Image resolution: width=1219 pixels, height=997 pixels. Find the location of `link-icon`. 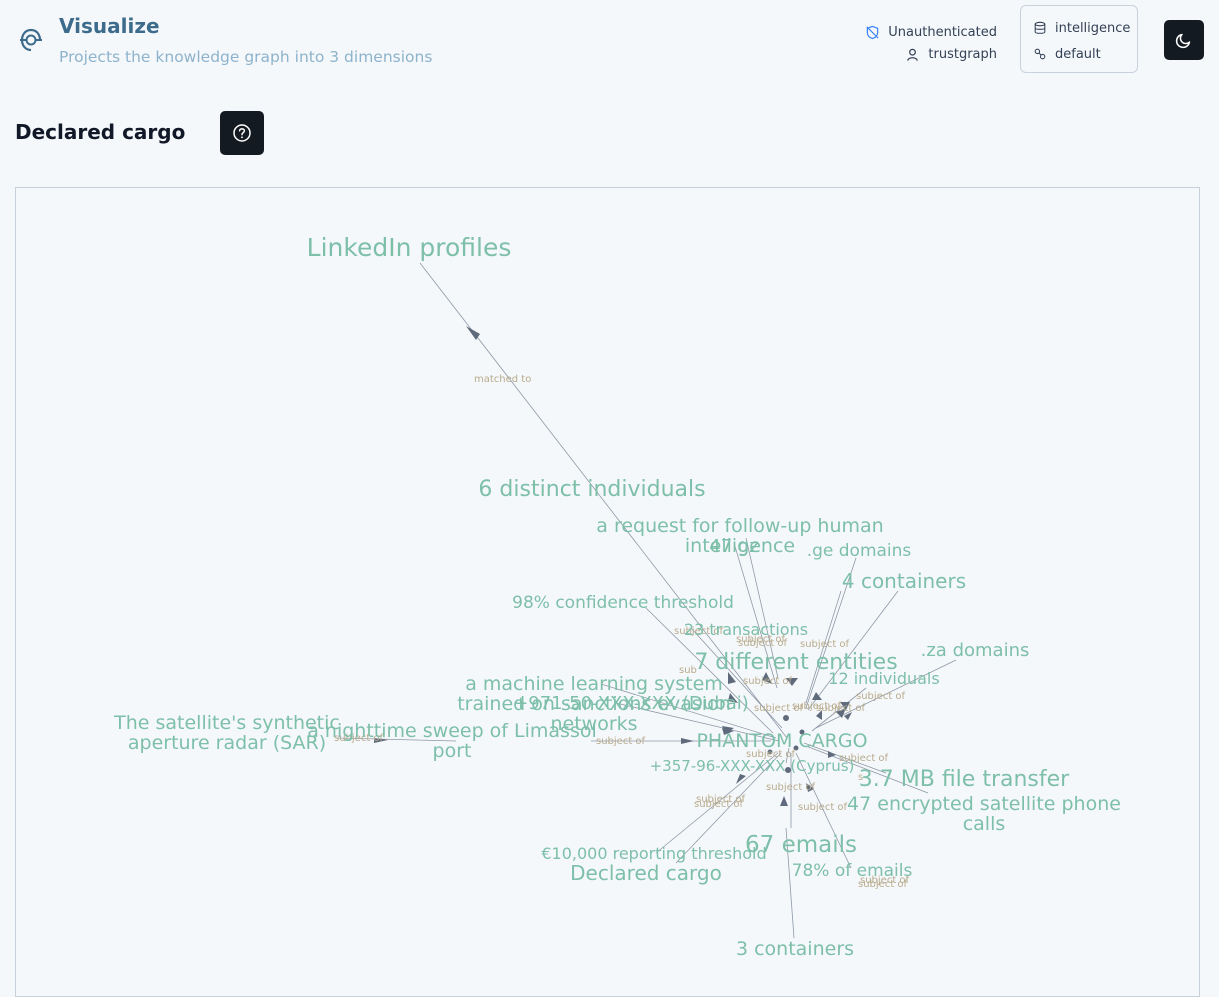

link-icon is located at coordinates (1040, 54).